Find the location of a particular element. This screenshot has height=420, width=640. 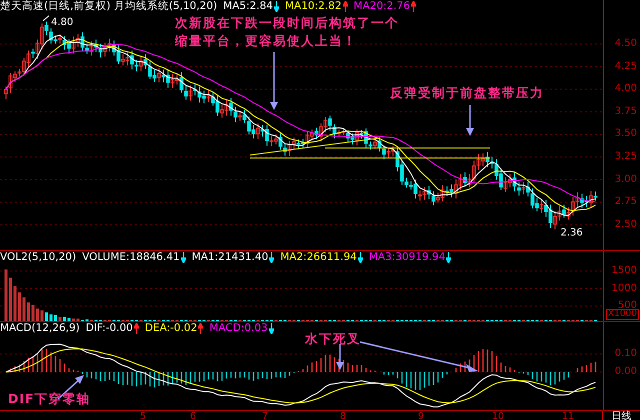

axis-label: 4.00 is located at coordinates (625, 89).